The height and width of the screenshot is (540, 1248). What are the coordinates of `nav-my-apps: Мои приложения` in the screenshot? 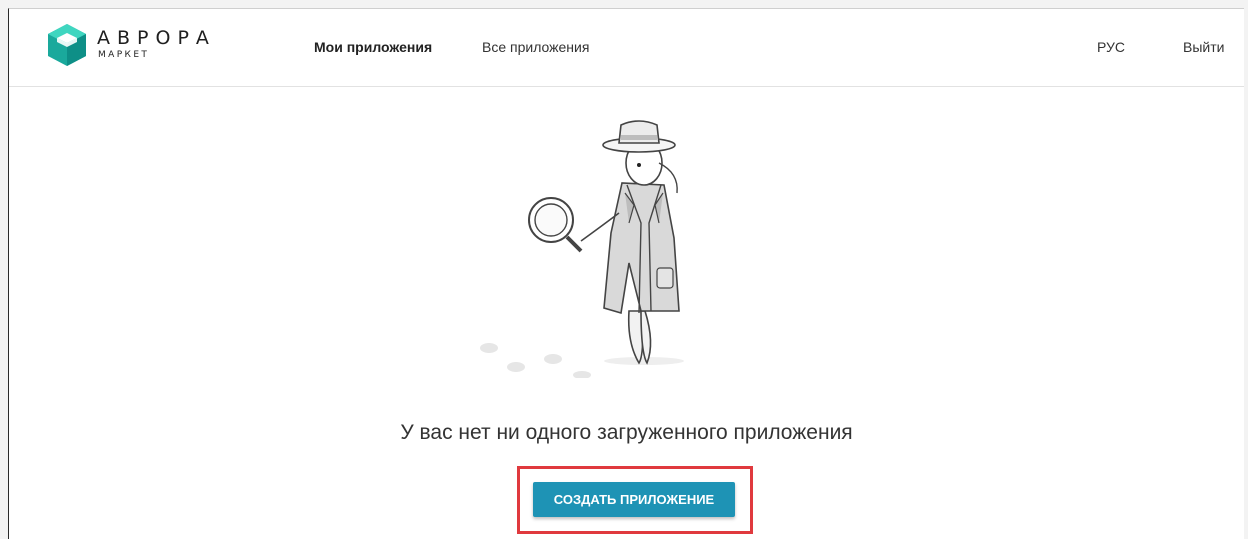 It's located at (373, 47).